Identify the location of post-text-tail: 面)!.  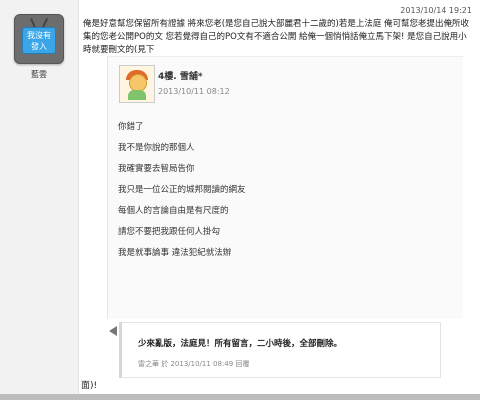
(89, 386).